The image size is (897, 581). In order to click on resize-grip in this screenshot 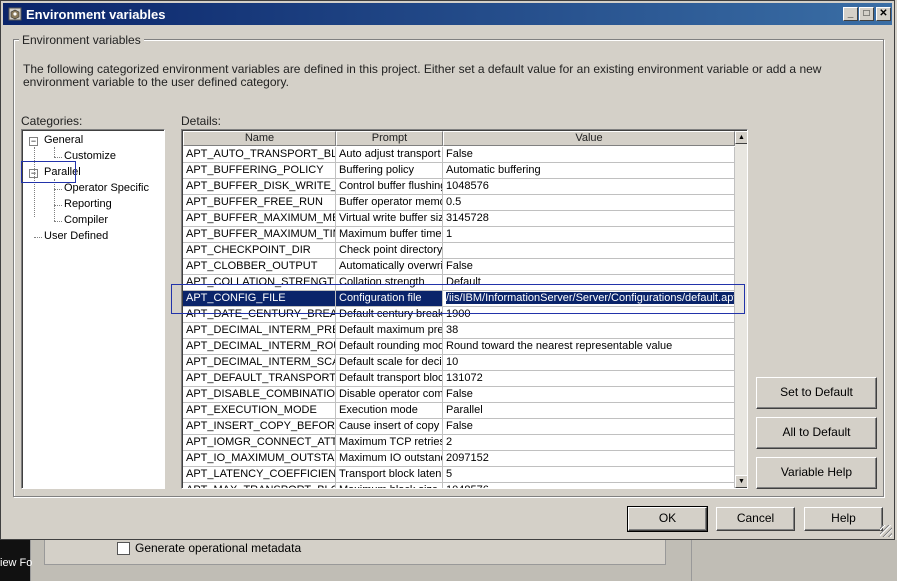, I will do `click(886, 531)`.